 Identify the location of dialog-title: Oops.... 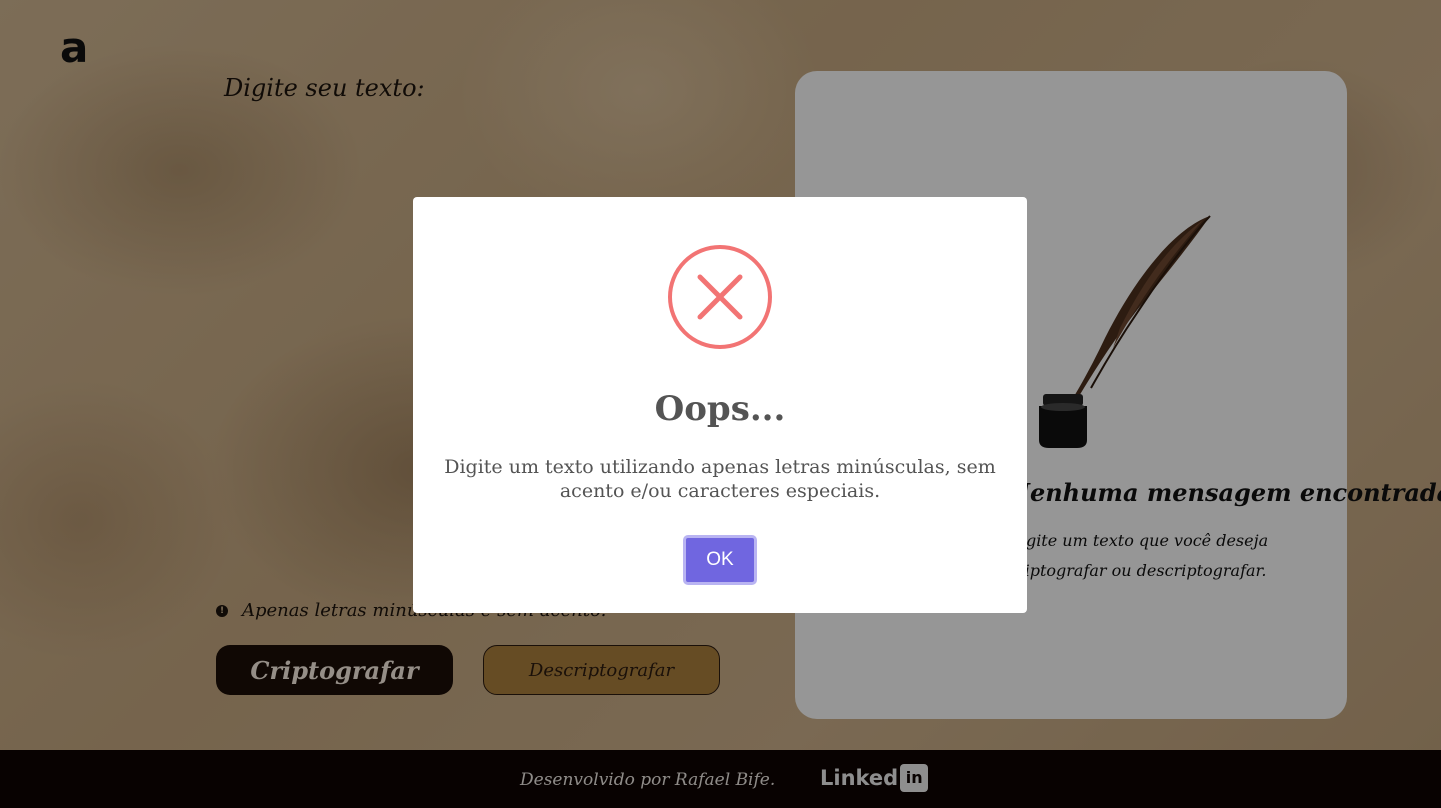
(720, 409).